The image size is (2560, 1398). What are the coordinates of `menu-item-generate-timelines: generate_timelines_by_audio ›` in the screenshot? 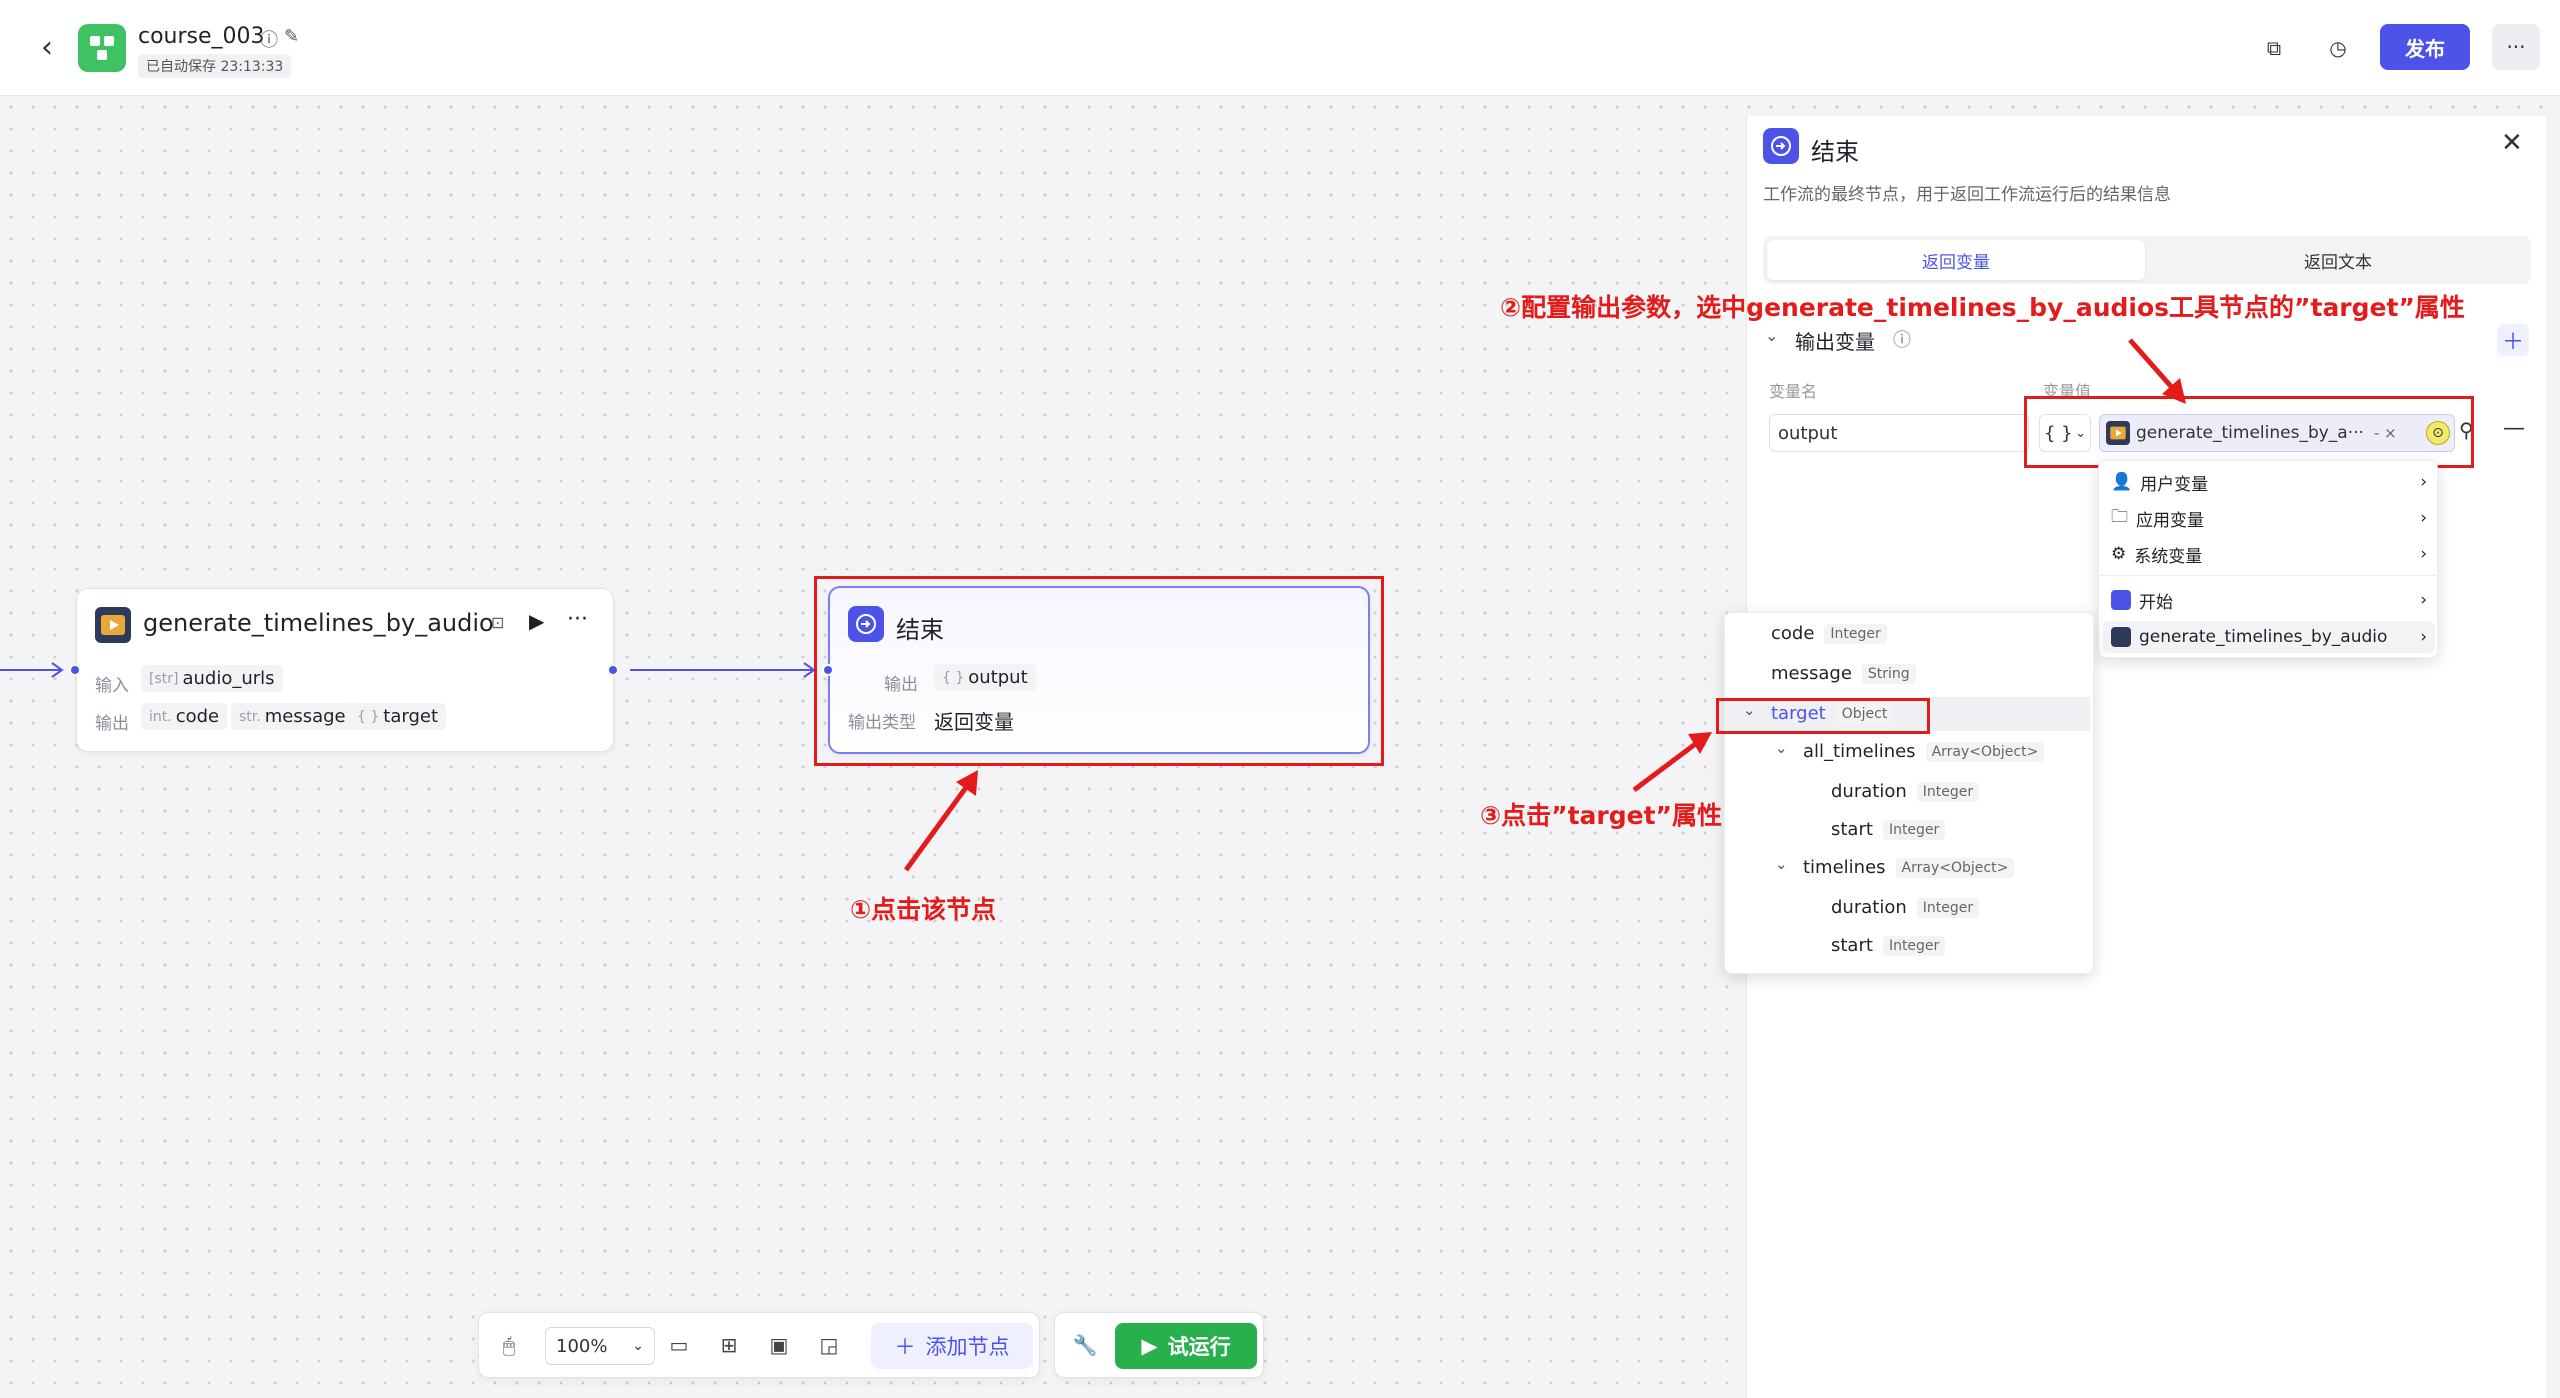 It's located at (2269, 637).